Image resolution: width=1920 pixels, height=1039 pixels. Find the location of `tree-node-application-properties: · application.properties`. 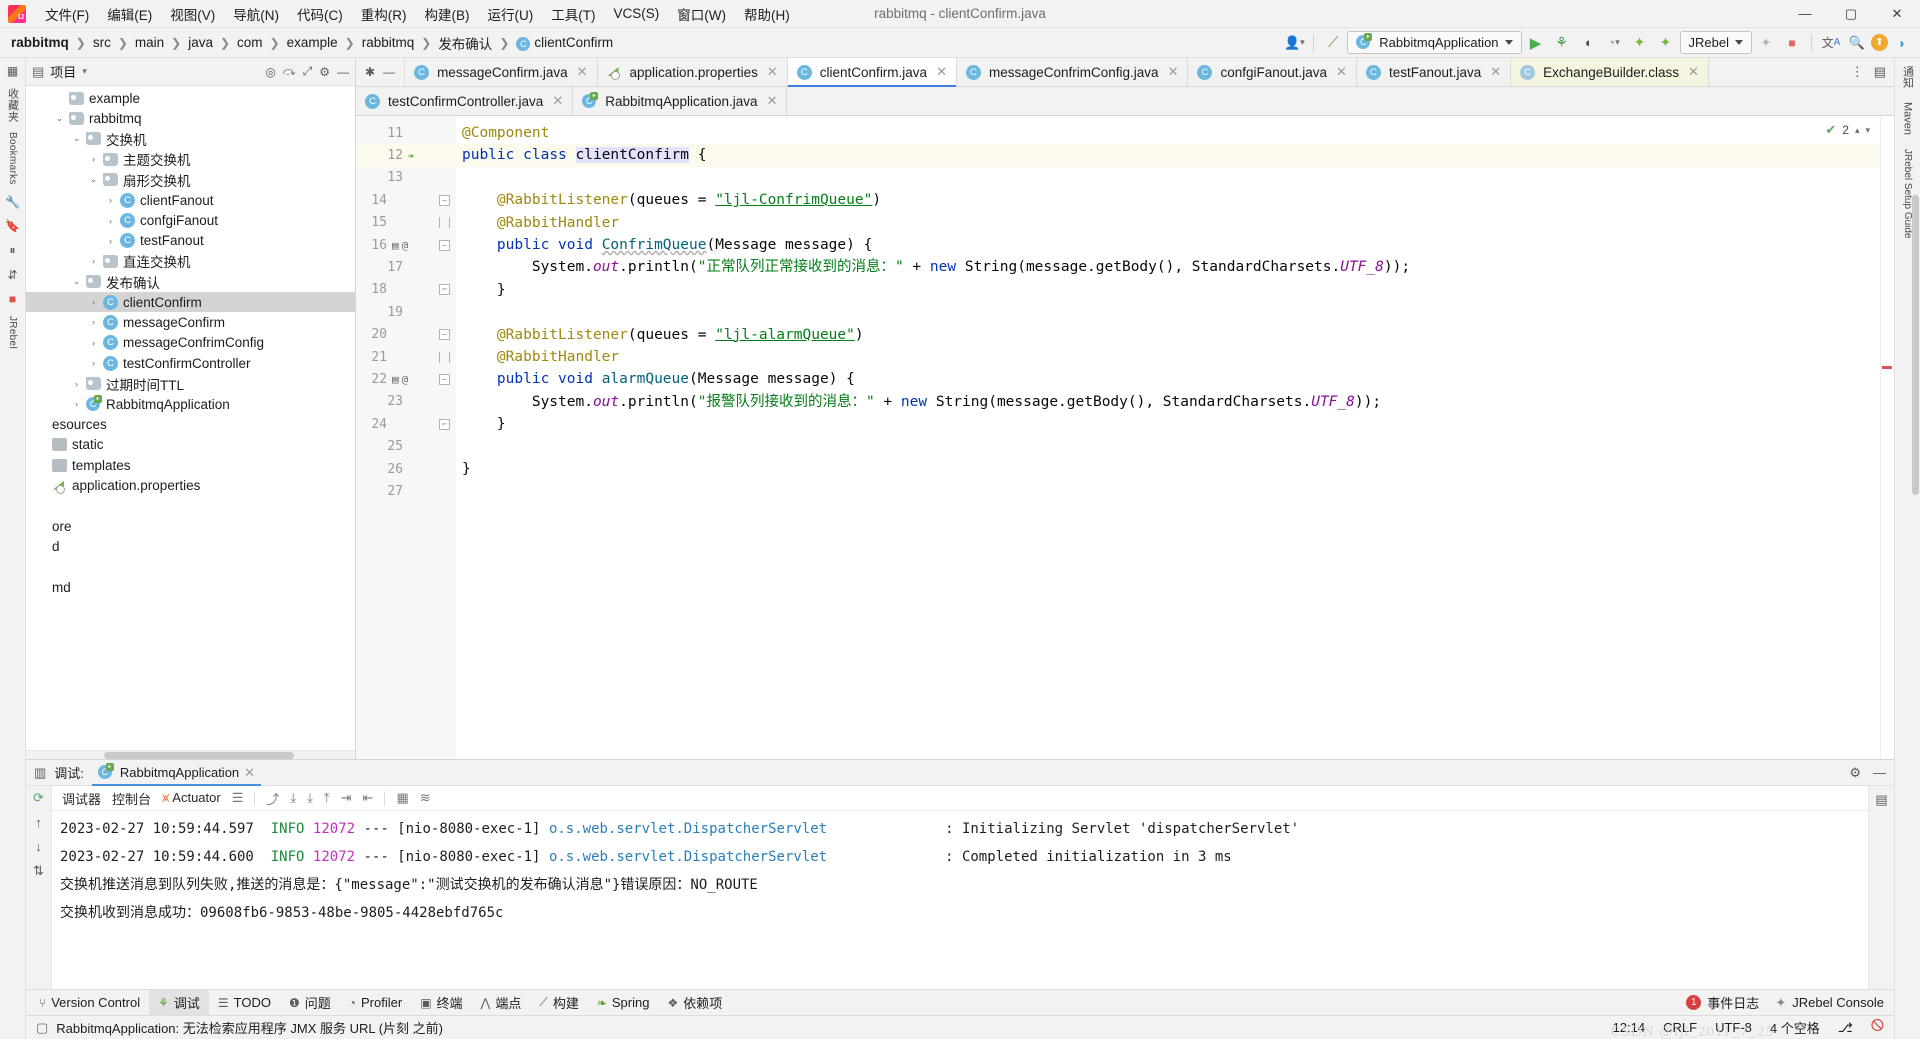

tree-node-application-properties: · application.properties is located at coordinates (190, 485).